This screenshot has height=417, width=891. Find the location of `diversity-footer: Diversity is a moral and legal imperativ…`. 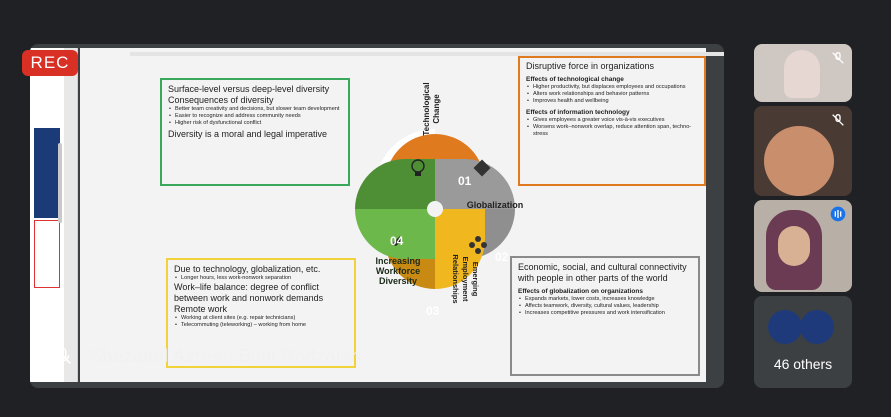

diversity-footer: Diversity is a moral and legal imperativ… is located at coordinates (248, 134).